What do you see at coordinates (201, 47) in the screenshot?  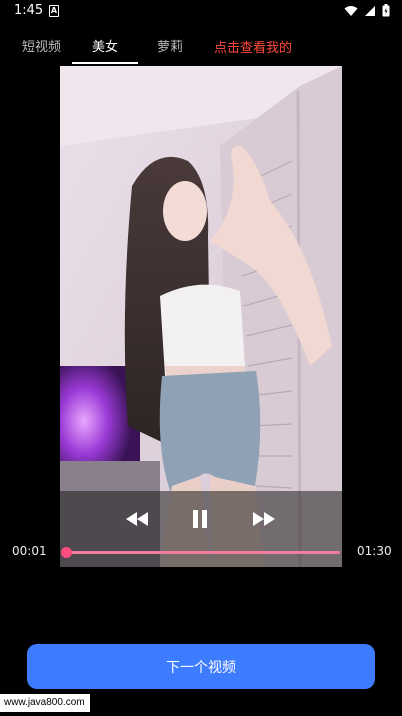 I see `tab-bar: 短视频 美女 萝莉 点击查看我的` at bounding box center [201, 47].